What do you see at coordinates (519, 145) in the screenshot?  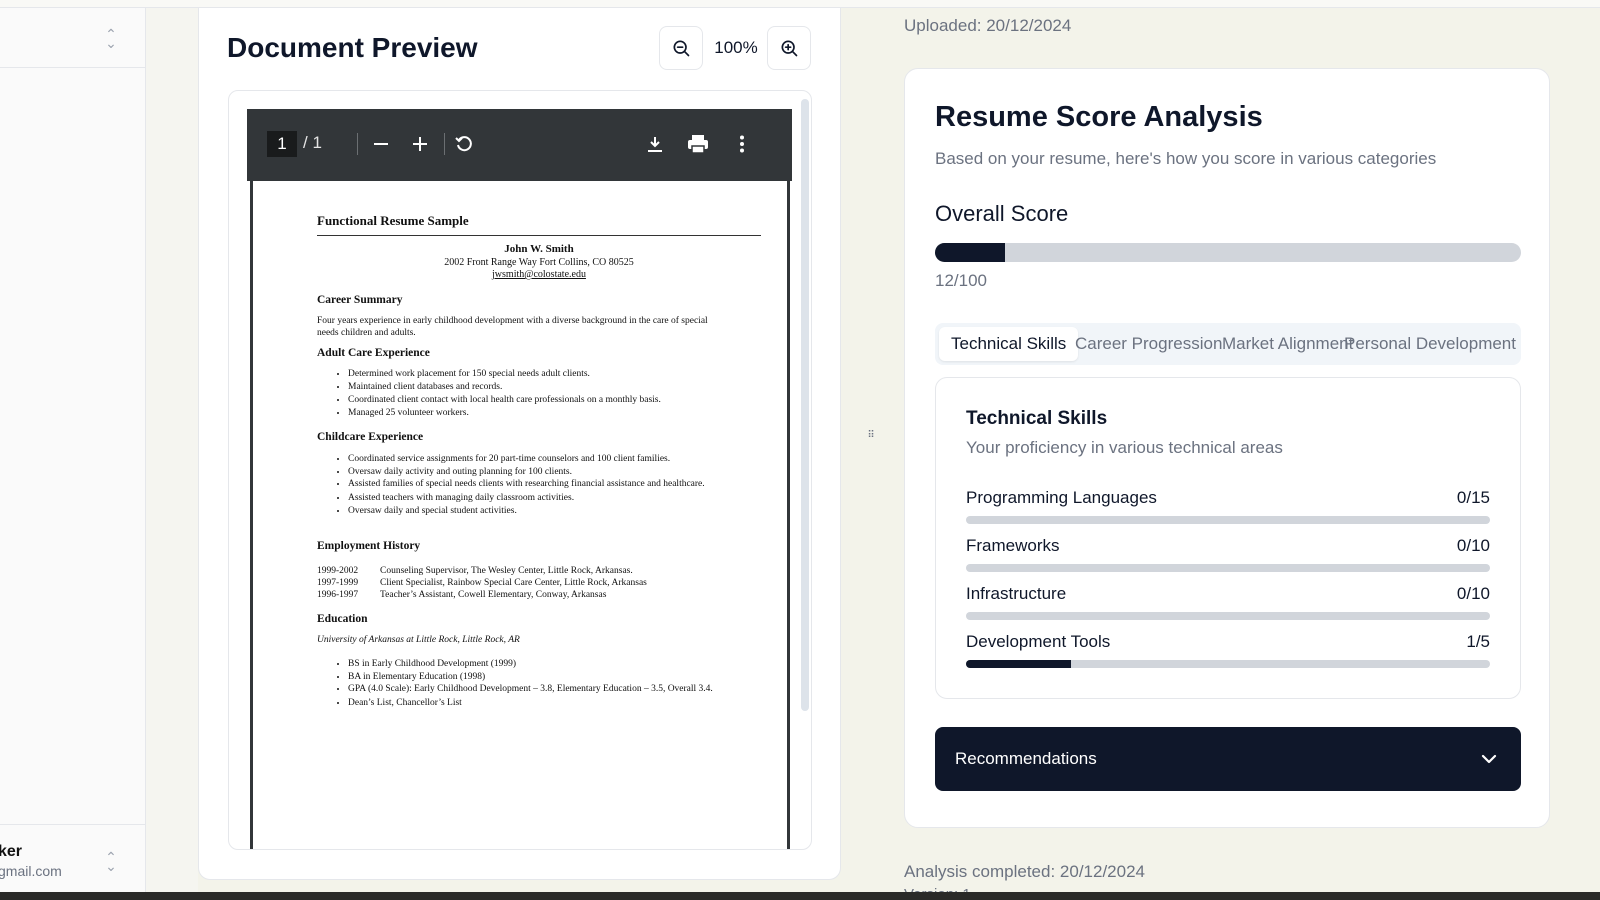 I see `pdf-toolbar: 1 / 1` at bounding box center [519, 145].